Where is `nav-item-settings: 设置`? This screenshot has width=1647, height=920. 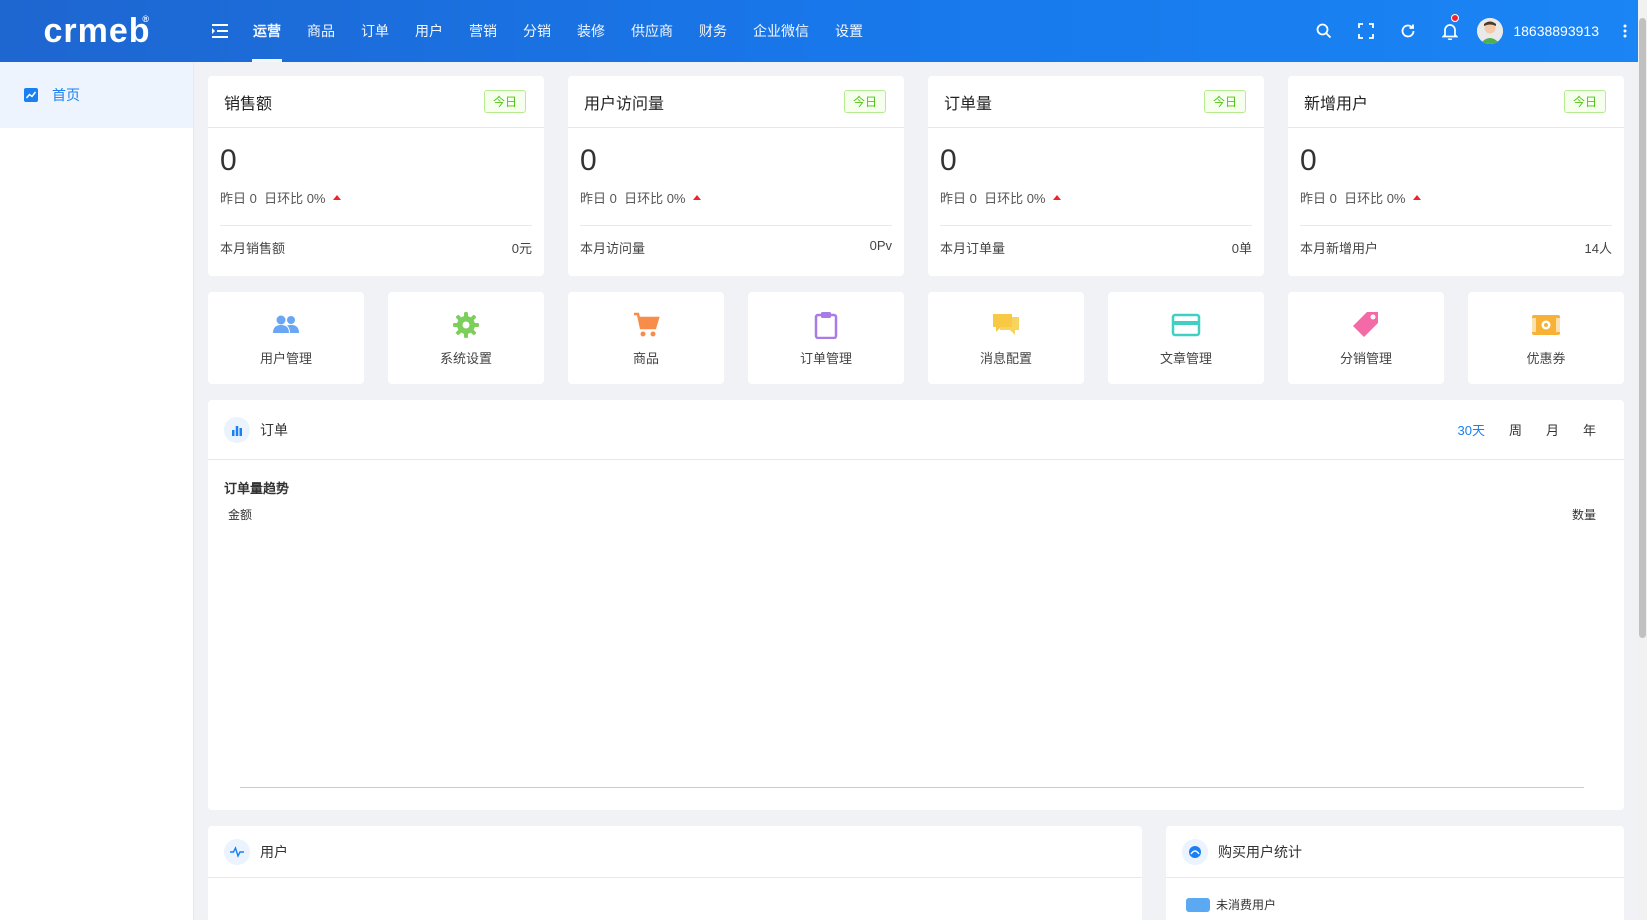 nav-item-settings: 设置 is located at coordinates (849, 31).